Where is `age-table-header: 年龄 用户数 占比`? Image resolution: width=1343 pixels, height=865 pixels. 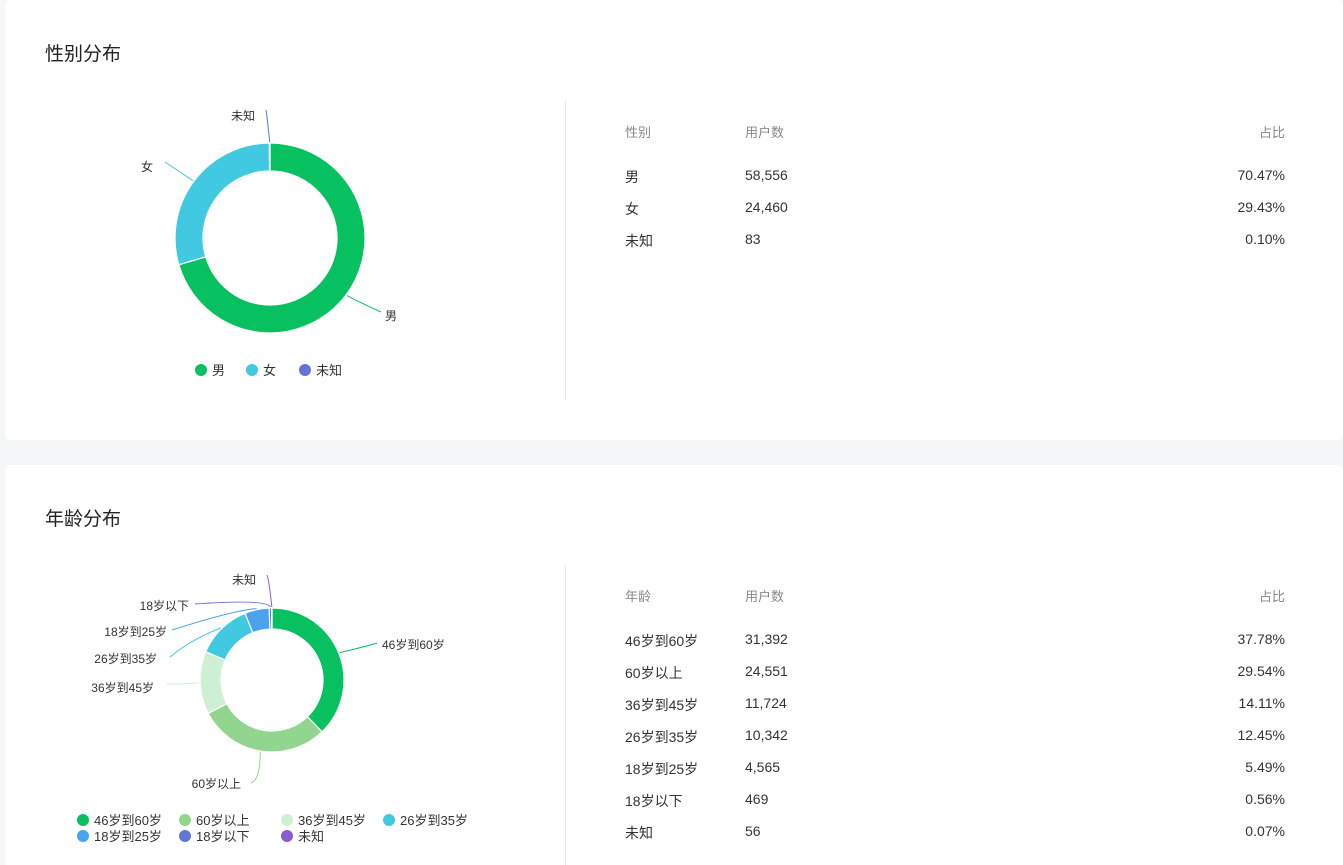
age-table-header: 年龄 用户数 占比 is located at coordinates (955, 608).